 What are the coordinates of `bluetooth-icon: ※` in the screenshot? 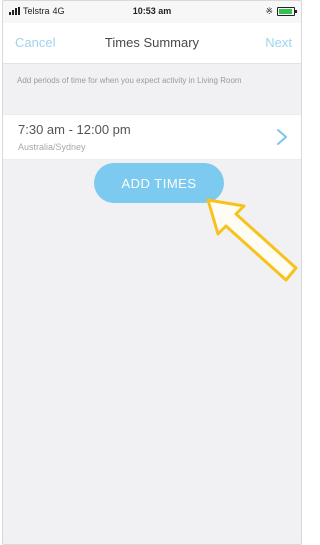 It's located at (269, 11).